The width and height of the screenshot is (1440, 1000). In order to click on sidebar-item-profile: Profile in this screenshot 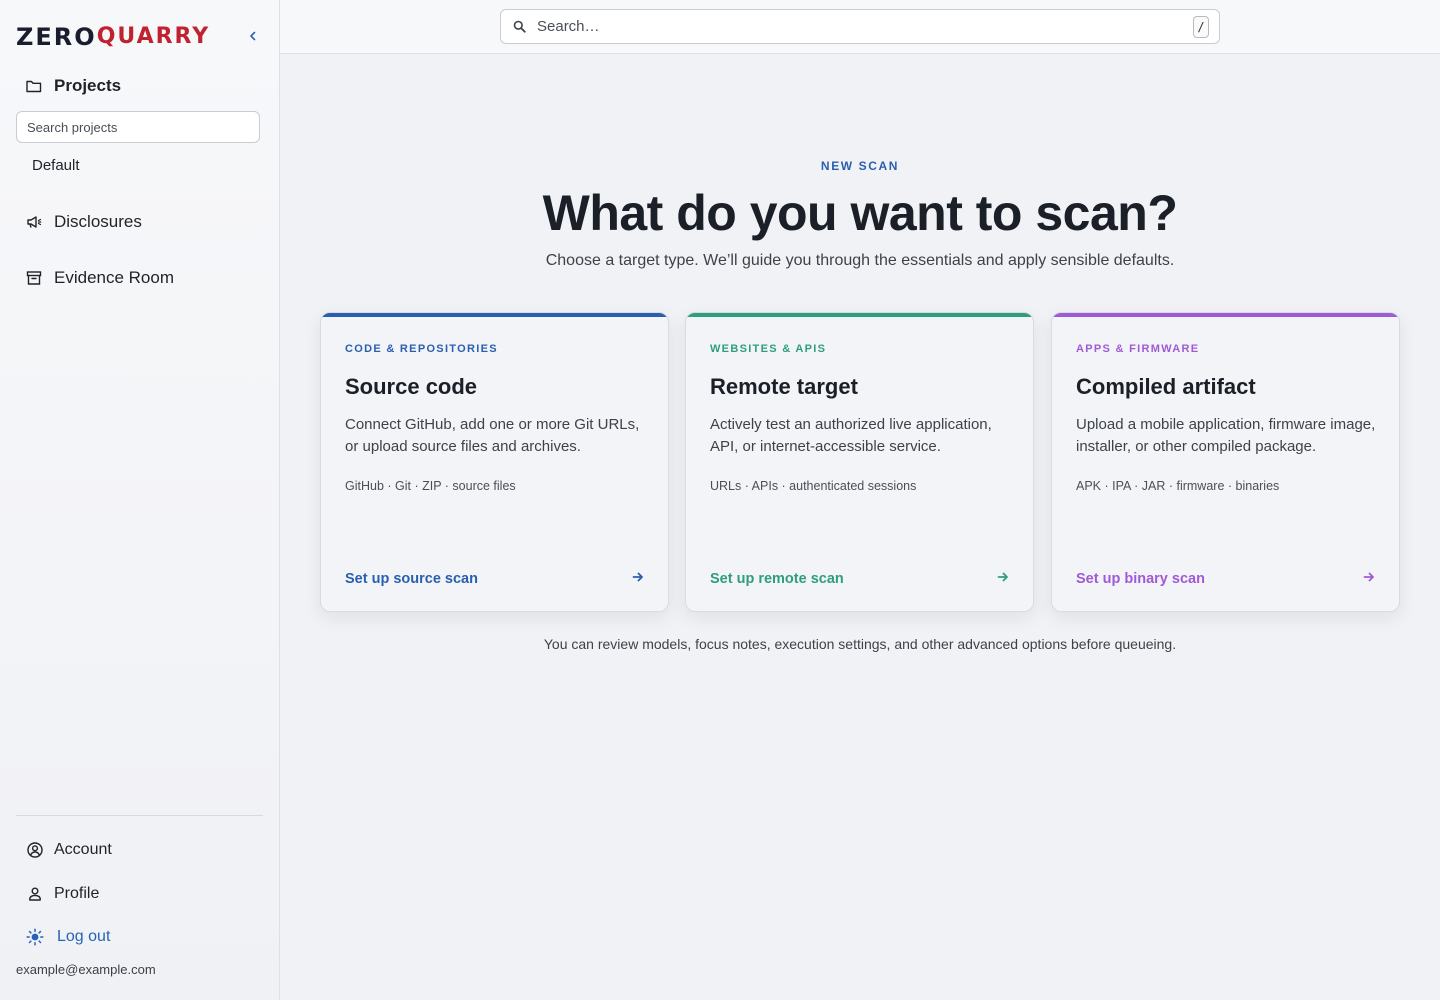, I will do `click(62, 894)`.